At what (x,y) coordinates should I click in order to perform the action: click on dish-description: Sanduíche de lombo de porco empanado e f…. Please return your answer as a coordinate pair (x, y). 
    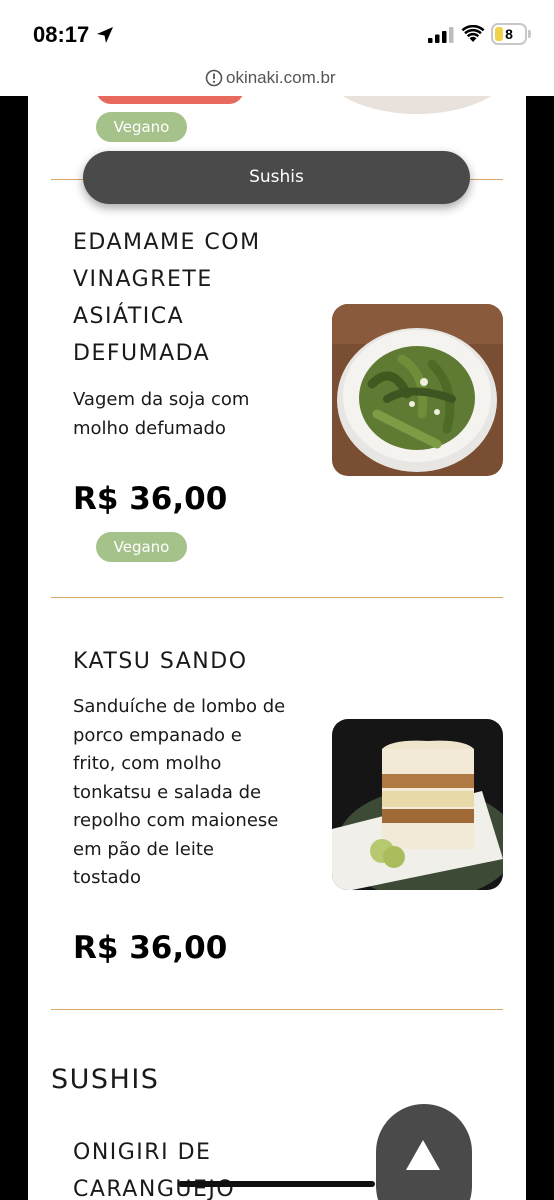
    Looking at the image, I should click on (179, 792).